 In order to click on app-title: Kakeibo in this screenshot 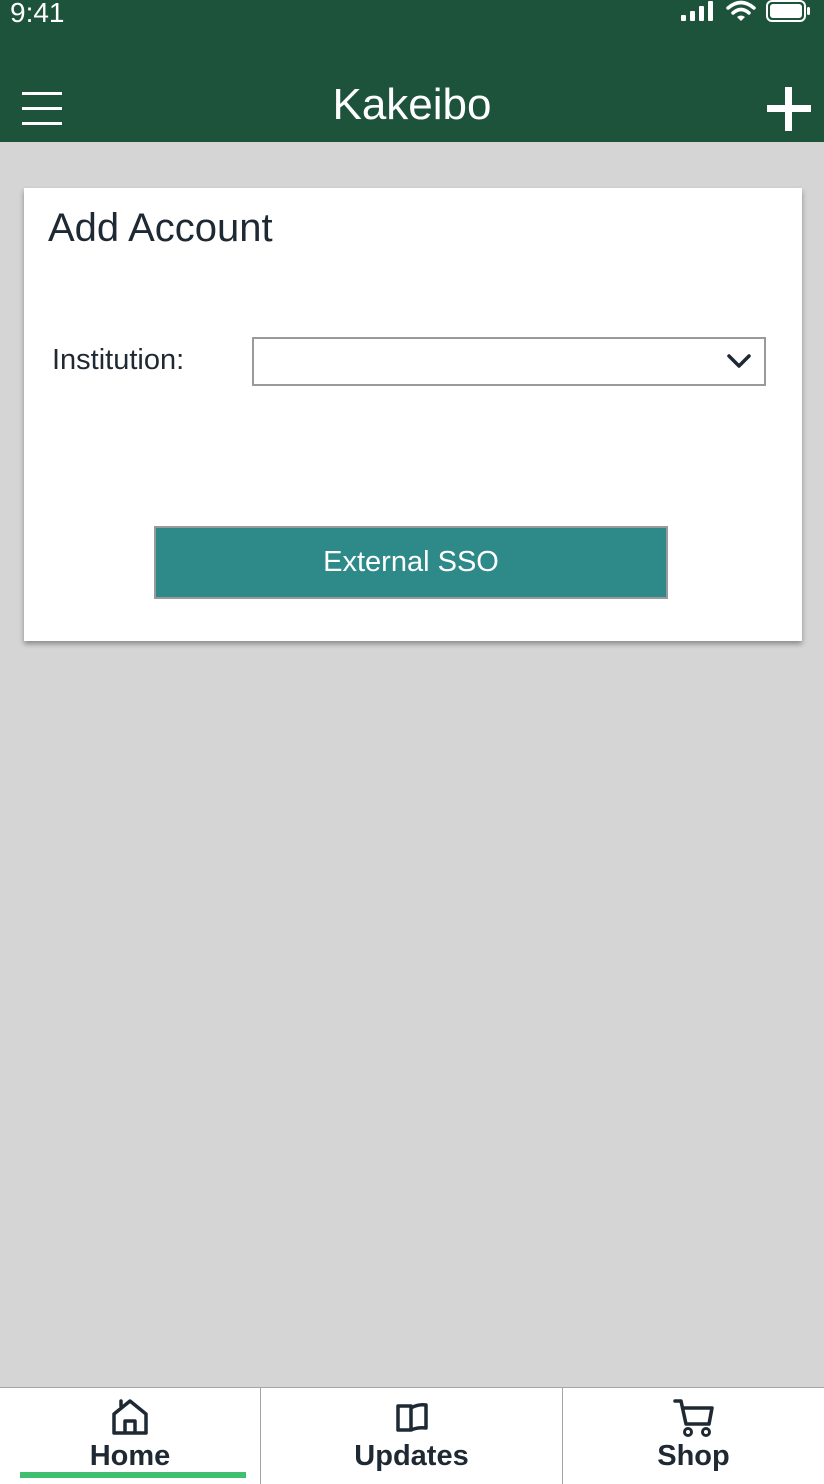, I will do `click(412, 104)`.